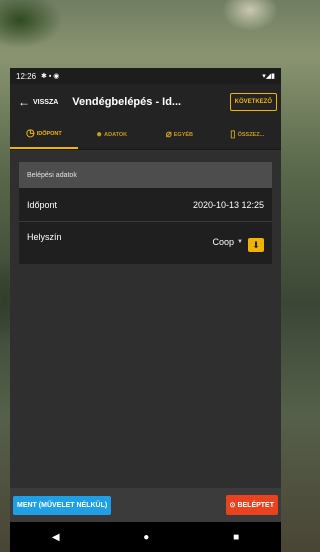 This screenshot has height=552, width=320. What do you see at coordinates (223, 242) in the screenshot?
I see `location-value: Coop` at bounding box center [223, 242].